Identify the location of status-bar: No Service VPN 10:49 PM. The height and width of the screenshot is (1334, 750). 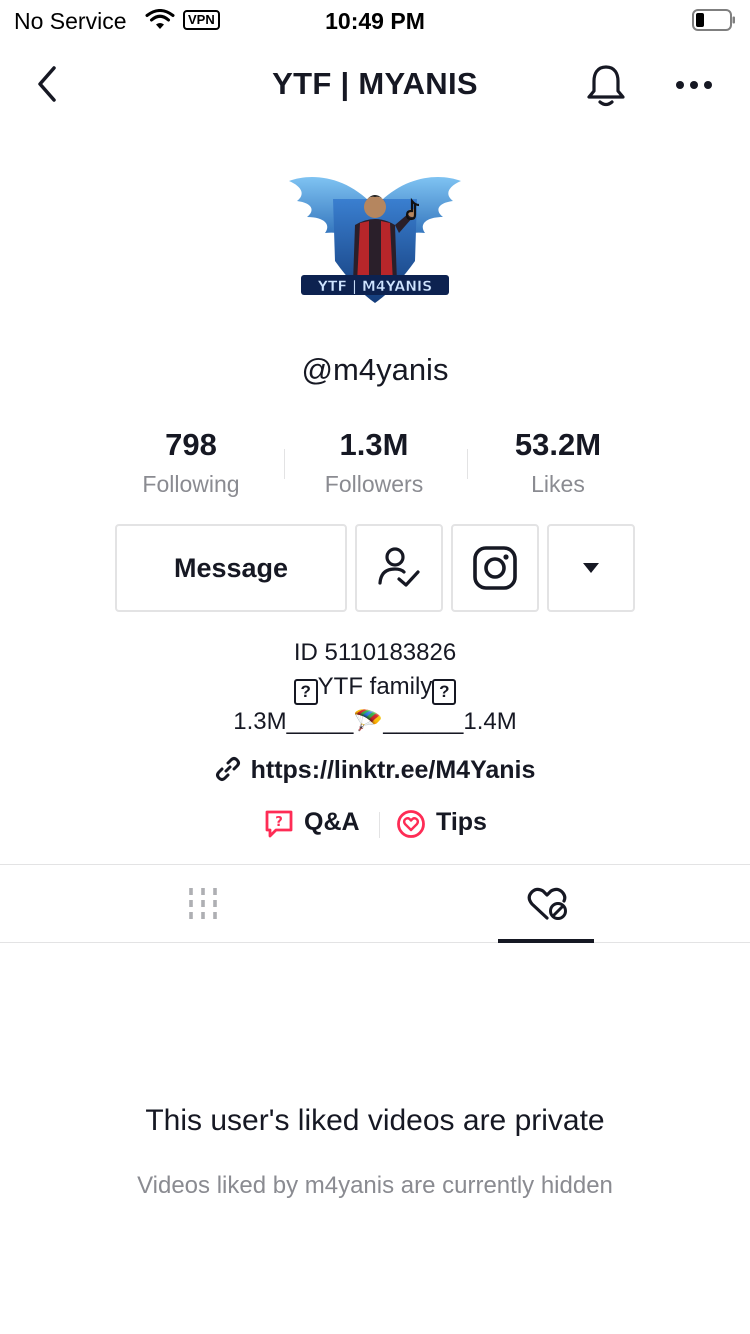
(375, 20).